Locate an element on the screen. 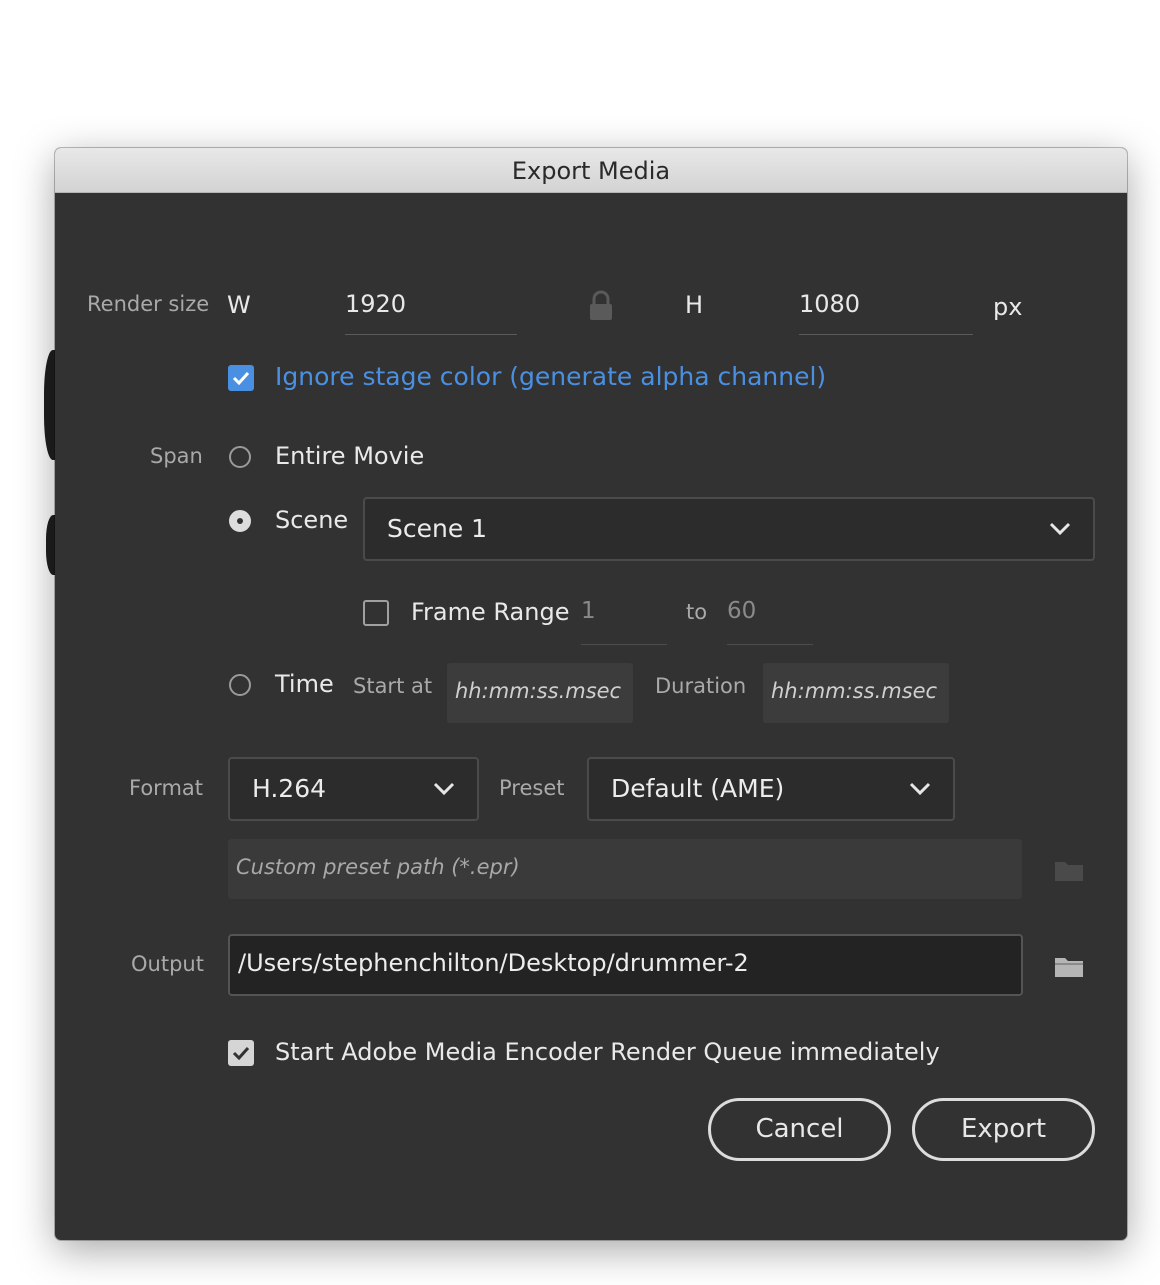 This screenshot has width=1160, height=1285. start-queue-checkbox is located at coordinates (241, 1053).